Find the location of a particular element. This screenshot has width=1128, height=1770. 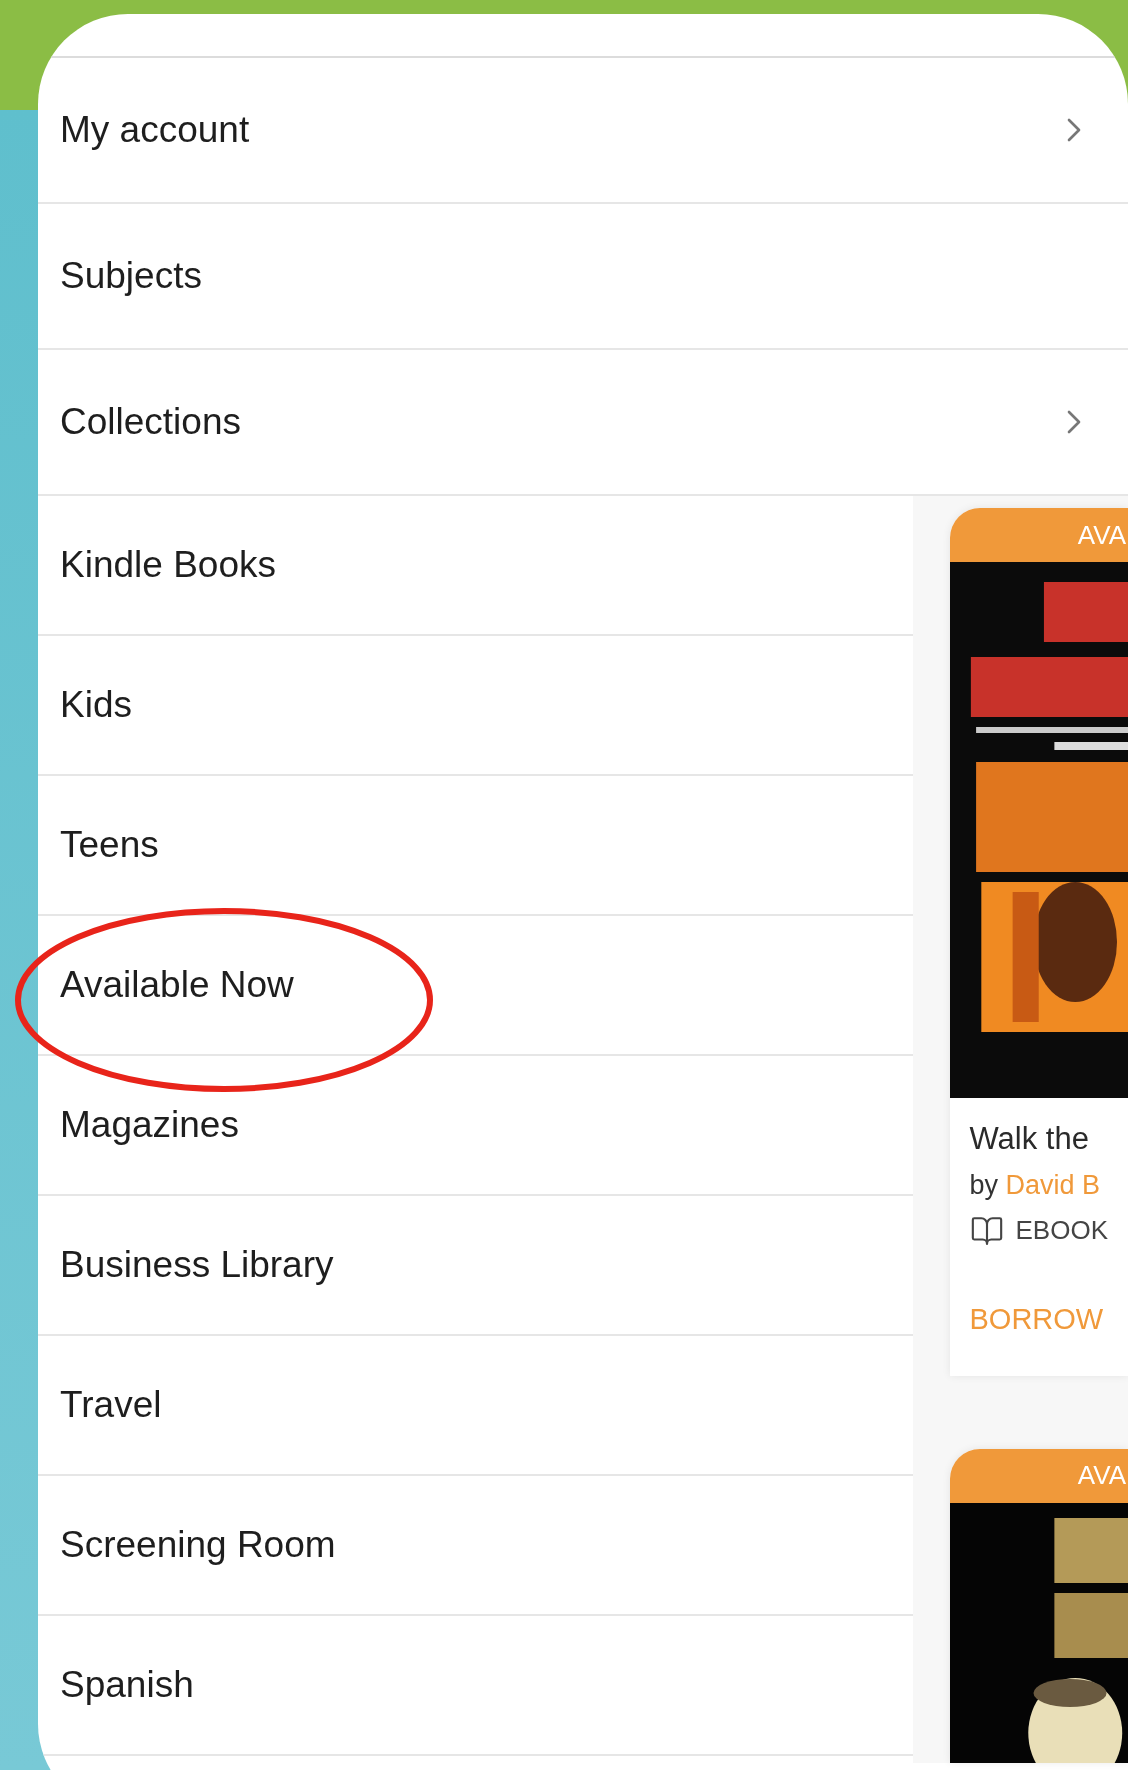

menu-item: Kids is located at coordinates (96, 705).